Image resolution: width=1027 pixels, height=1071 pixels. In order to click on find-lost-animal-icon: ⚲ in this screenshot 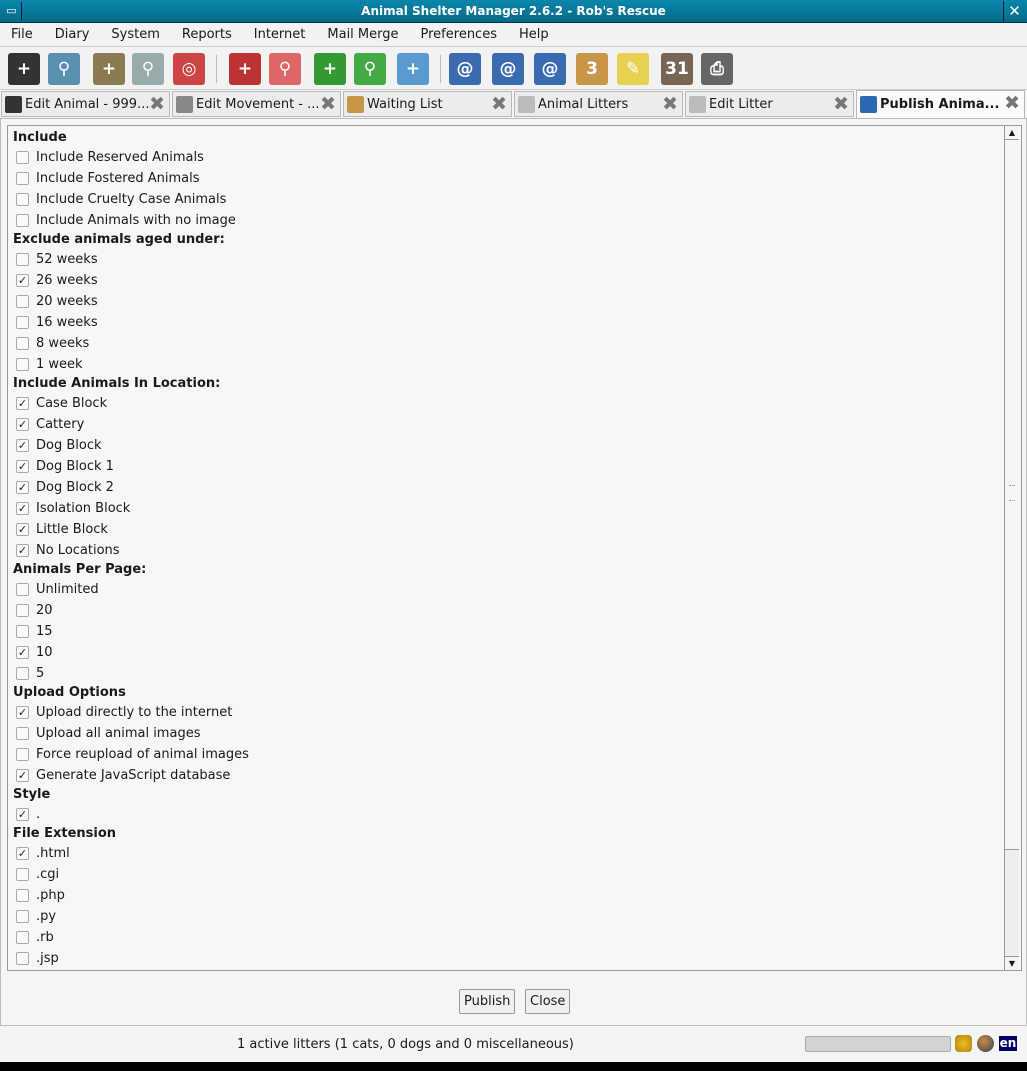, I will do `click(285, 69)`.